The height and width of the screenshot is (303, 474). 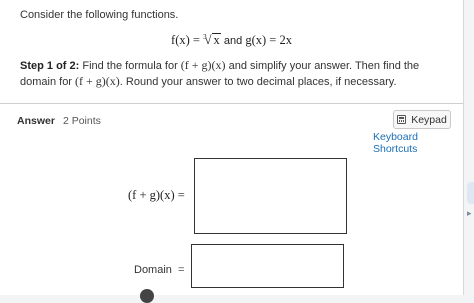 I want to click on domain-equals: =, so click(x=181, y=269).